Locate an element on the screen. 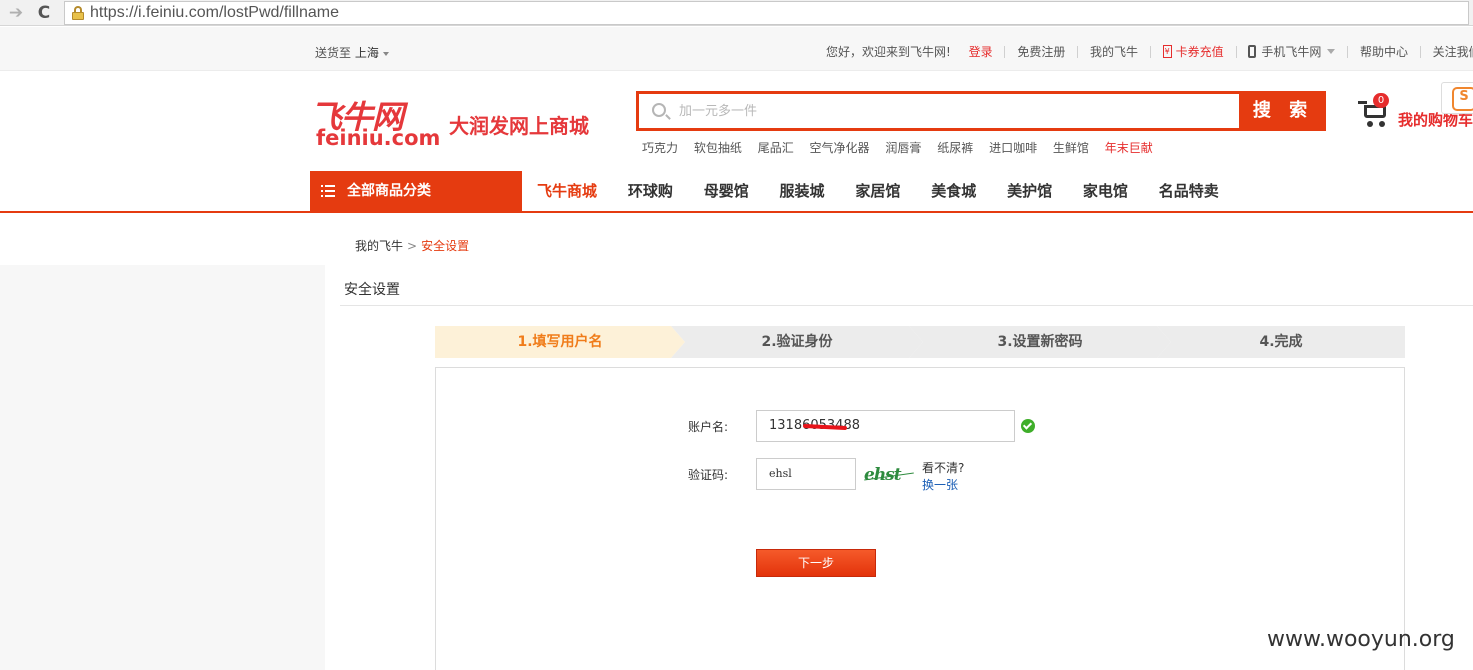 This screenshot has height=670, width=1473. search-icon is located at coordinates (659, 110).